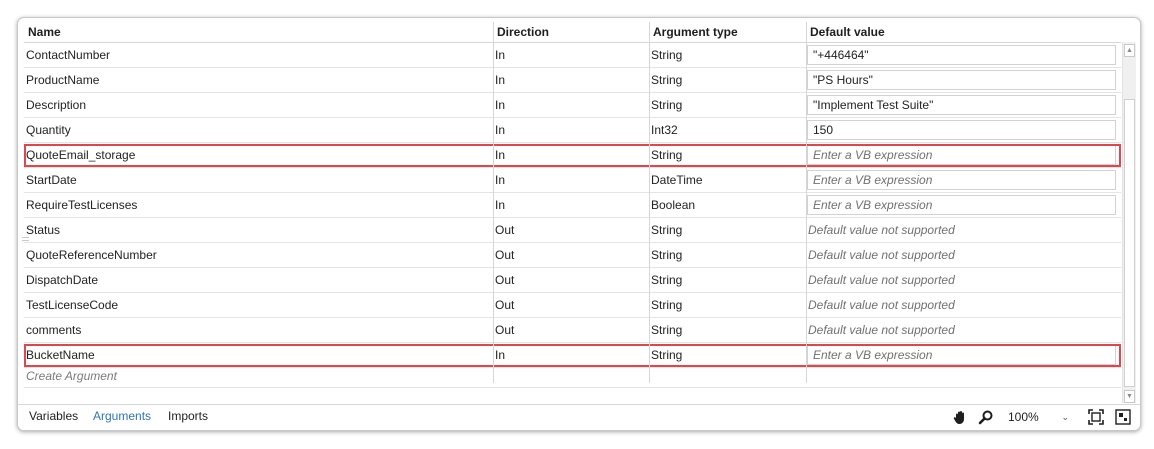 This screenshot has width=1154, height=449. I want to click on argument-row: ProductName In String "PS Hours", so click(572, 80).